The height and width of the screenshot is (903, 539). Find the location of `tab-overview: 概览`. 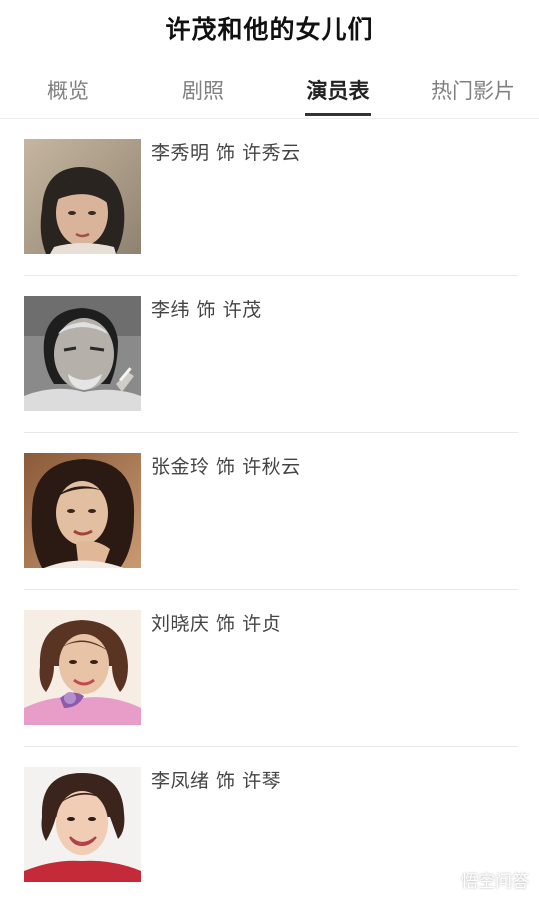

tab-overview: 概览 is located at coordinates (68, 91).